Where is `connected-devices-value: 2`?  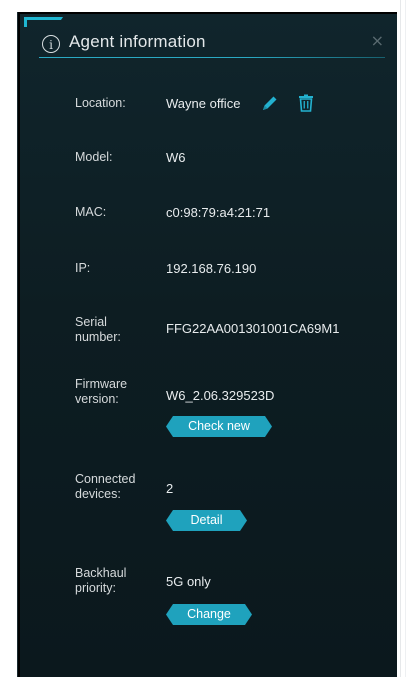
connected-devices-value: 2 is located at coordinates (170, 488).